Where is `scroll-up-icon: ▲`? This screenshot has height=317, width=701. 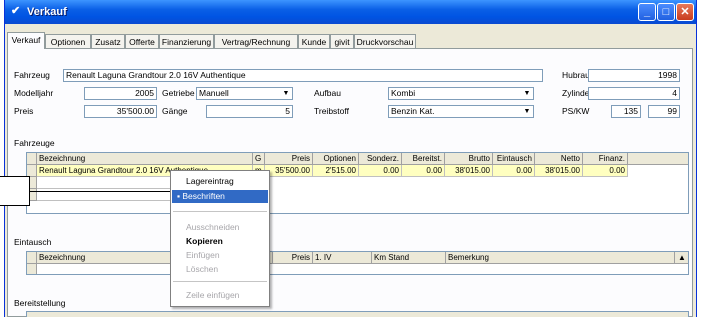 scroll-up-icon: ▲ is located at coordinates (681, 258).